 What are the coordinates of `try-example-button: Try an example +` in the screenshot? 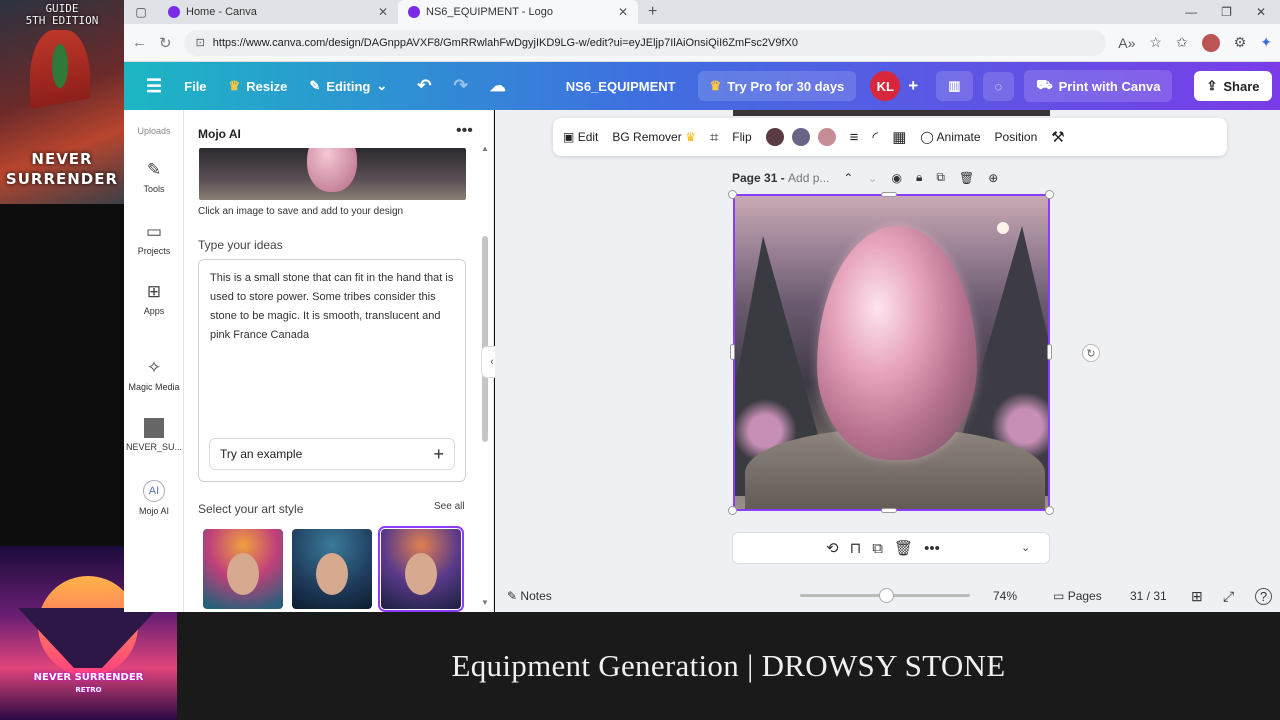 It's located at (332, 454).